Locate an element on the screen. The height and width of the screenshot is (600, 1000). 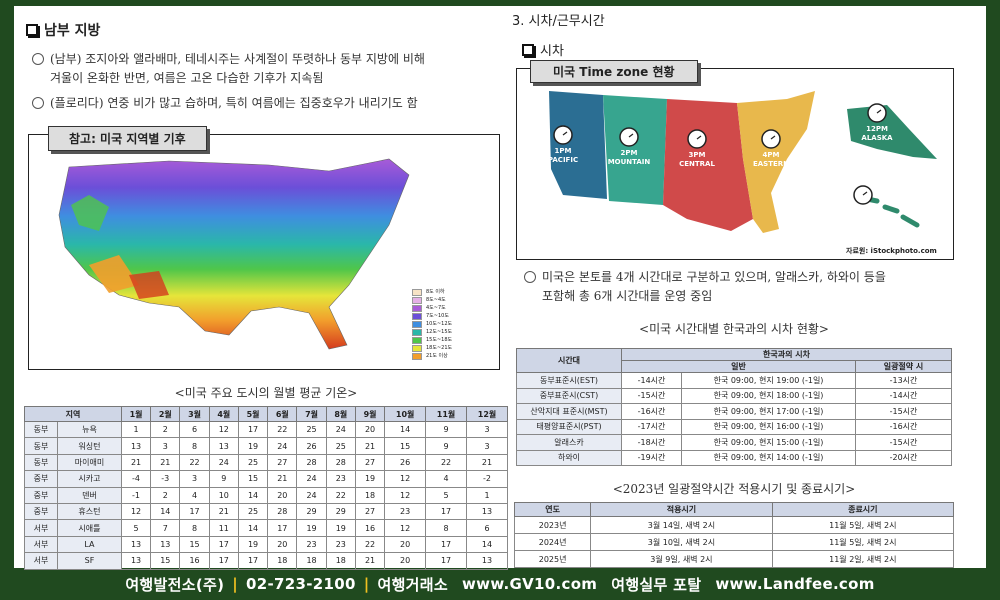
table-cell: LA is located at coordinates (89, 544).